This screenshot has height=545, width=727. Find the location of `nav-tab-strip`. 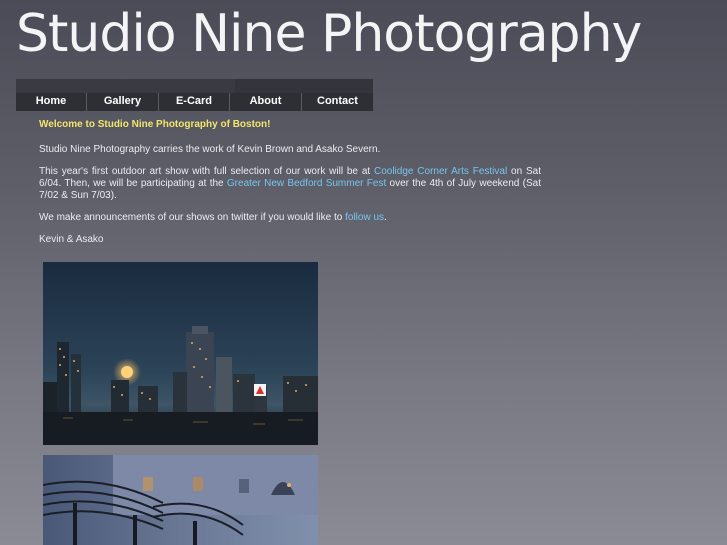

nav-tab-strip is located at coordinates (125, 86).